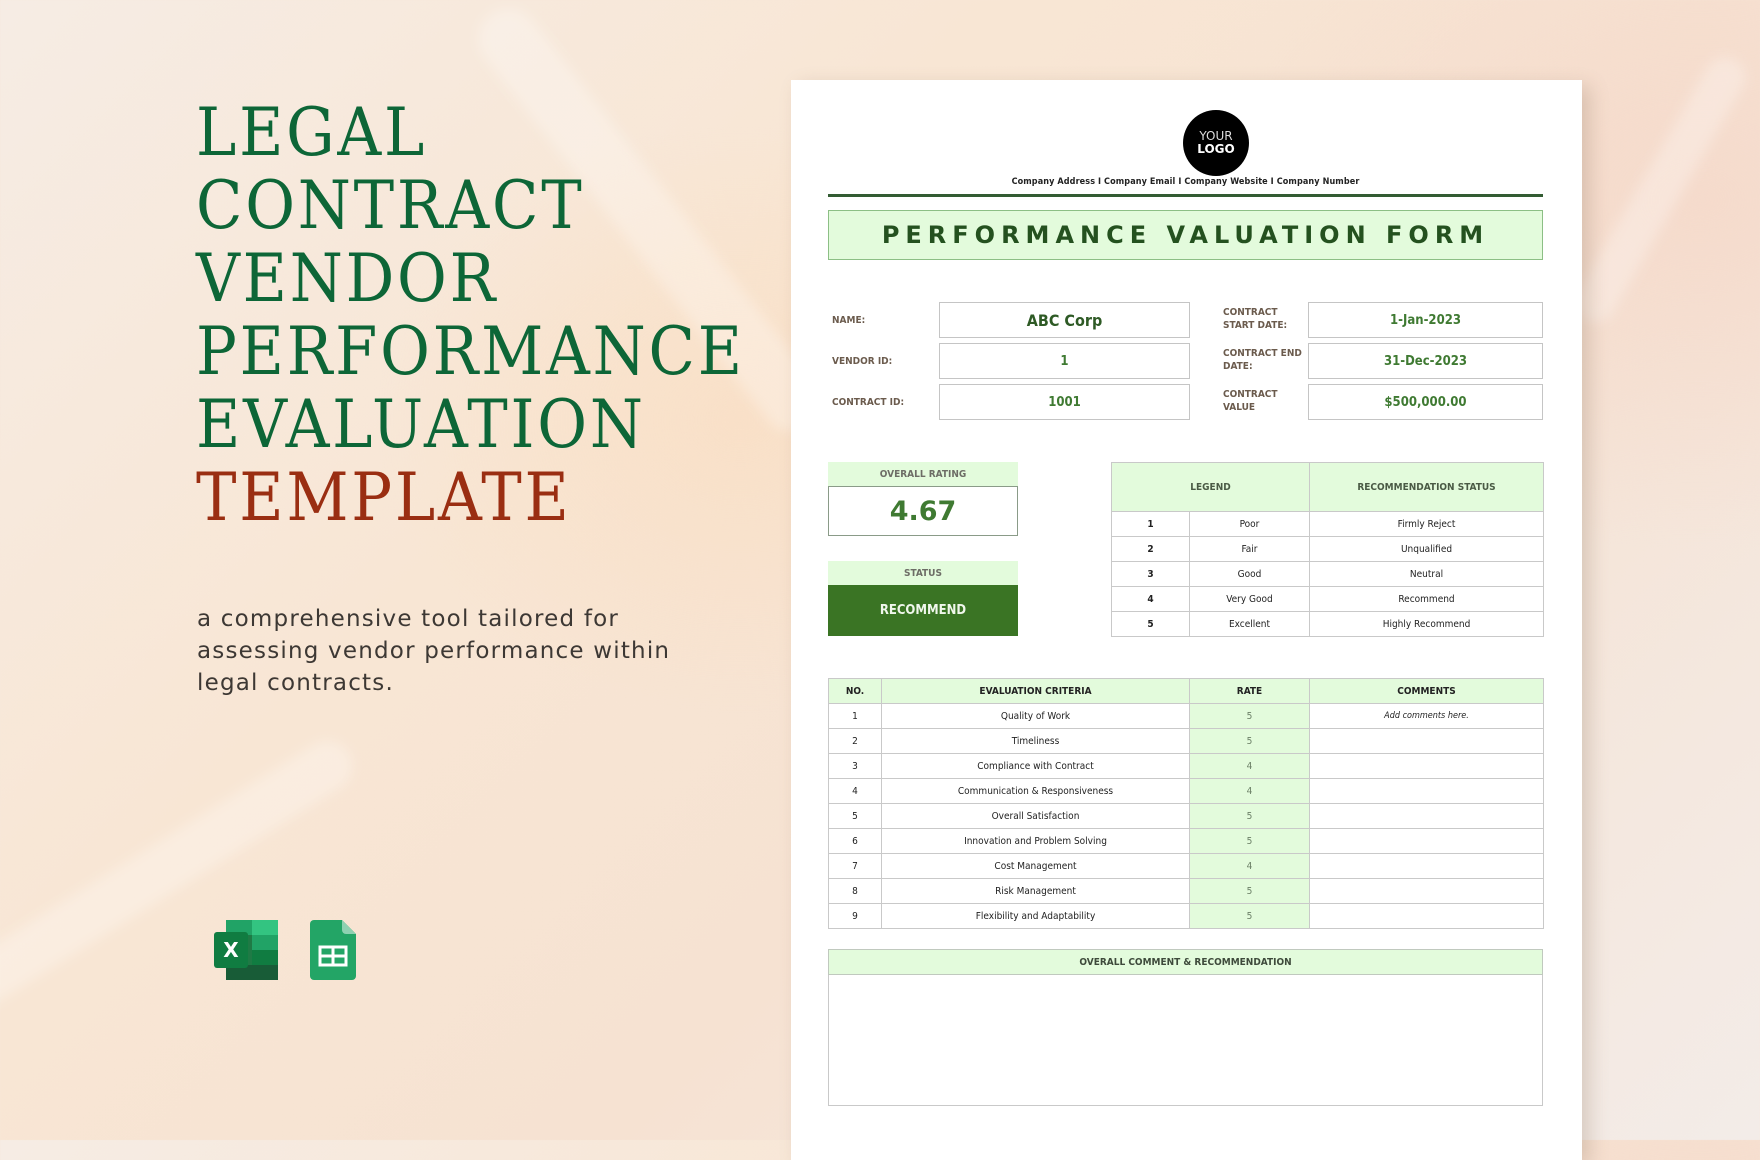 The image size is (1760, 1160). I want to click on legend-header: LEGEND, so click(1210, 487).